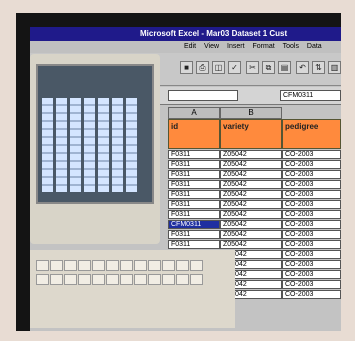  I want to click on menu-format: Format, so click(263, 46).